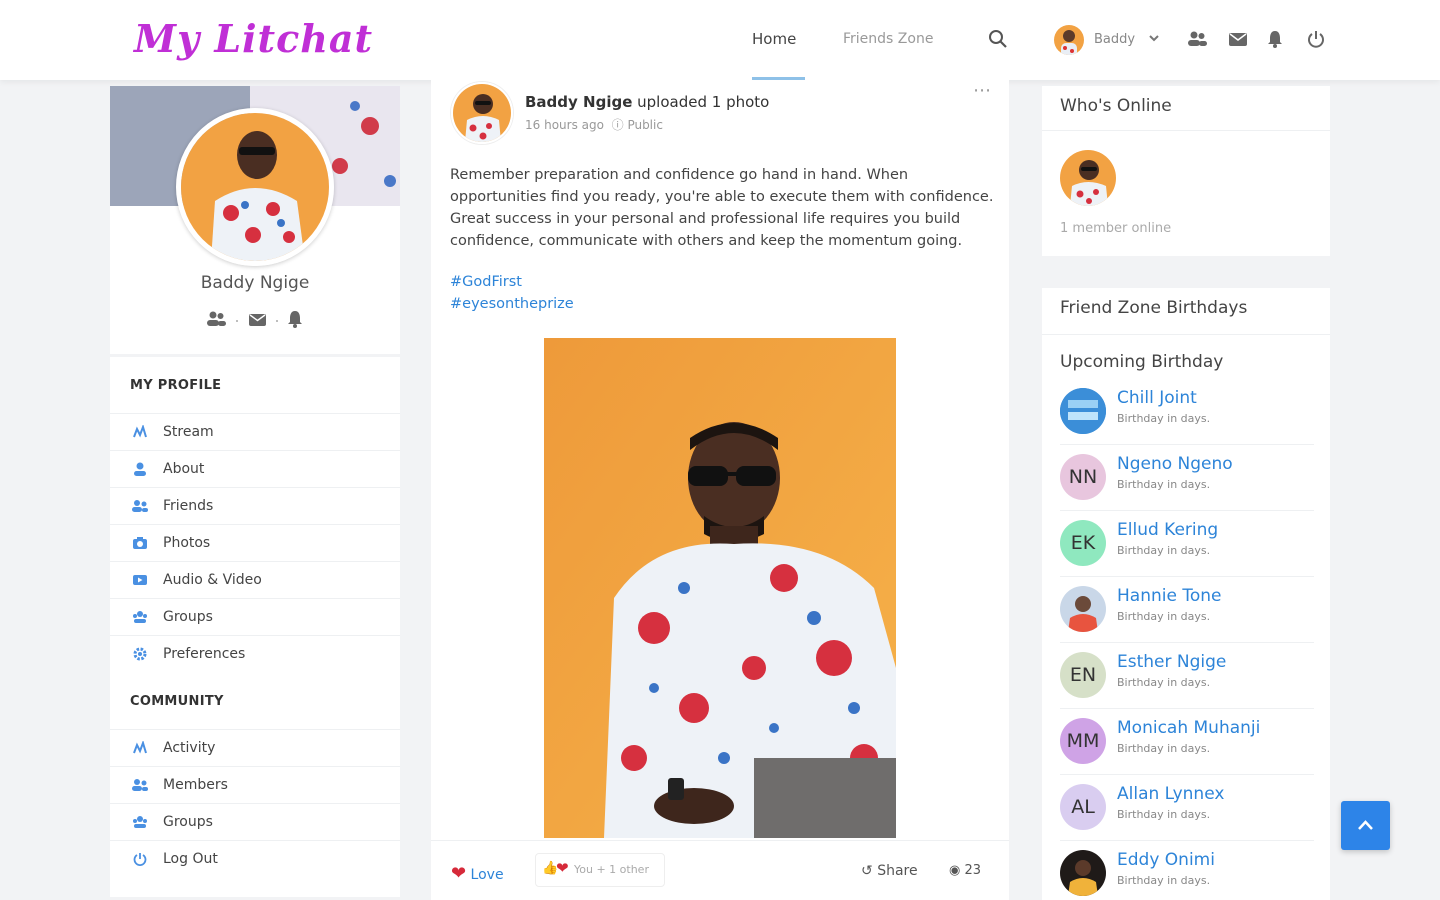 The image size is (1440, 900). I want to click on reactions-summary: 👍 ❤ You + 1 other, so click(600, 870).